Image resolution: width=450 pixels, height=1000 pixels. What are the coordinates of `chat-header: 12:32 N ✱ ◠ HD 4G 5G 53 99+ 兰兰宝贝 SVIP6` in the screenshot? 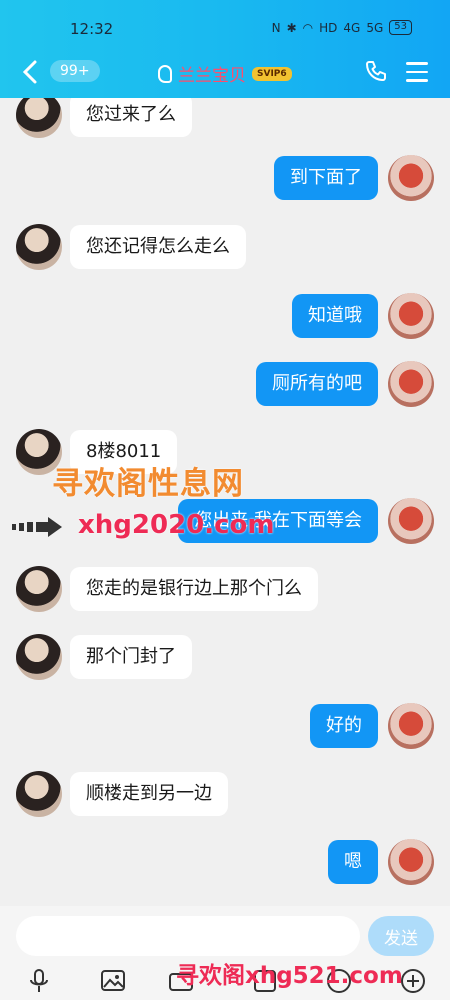 It's located at (225, 49).